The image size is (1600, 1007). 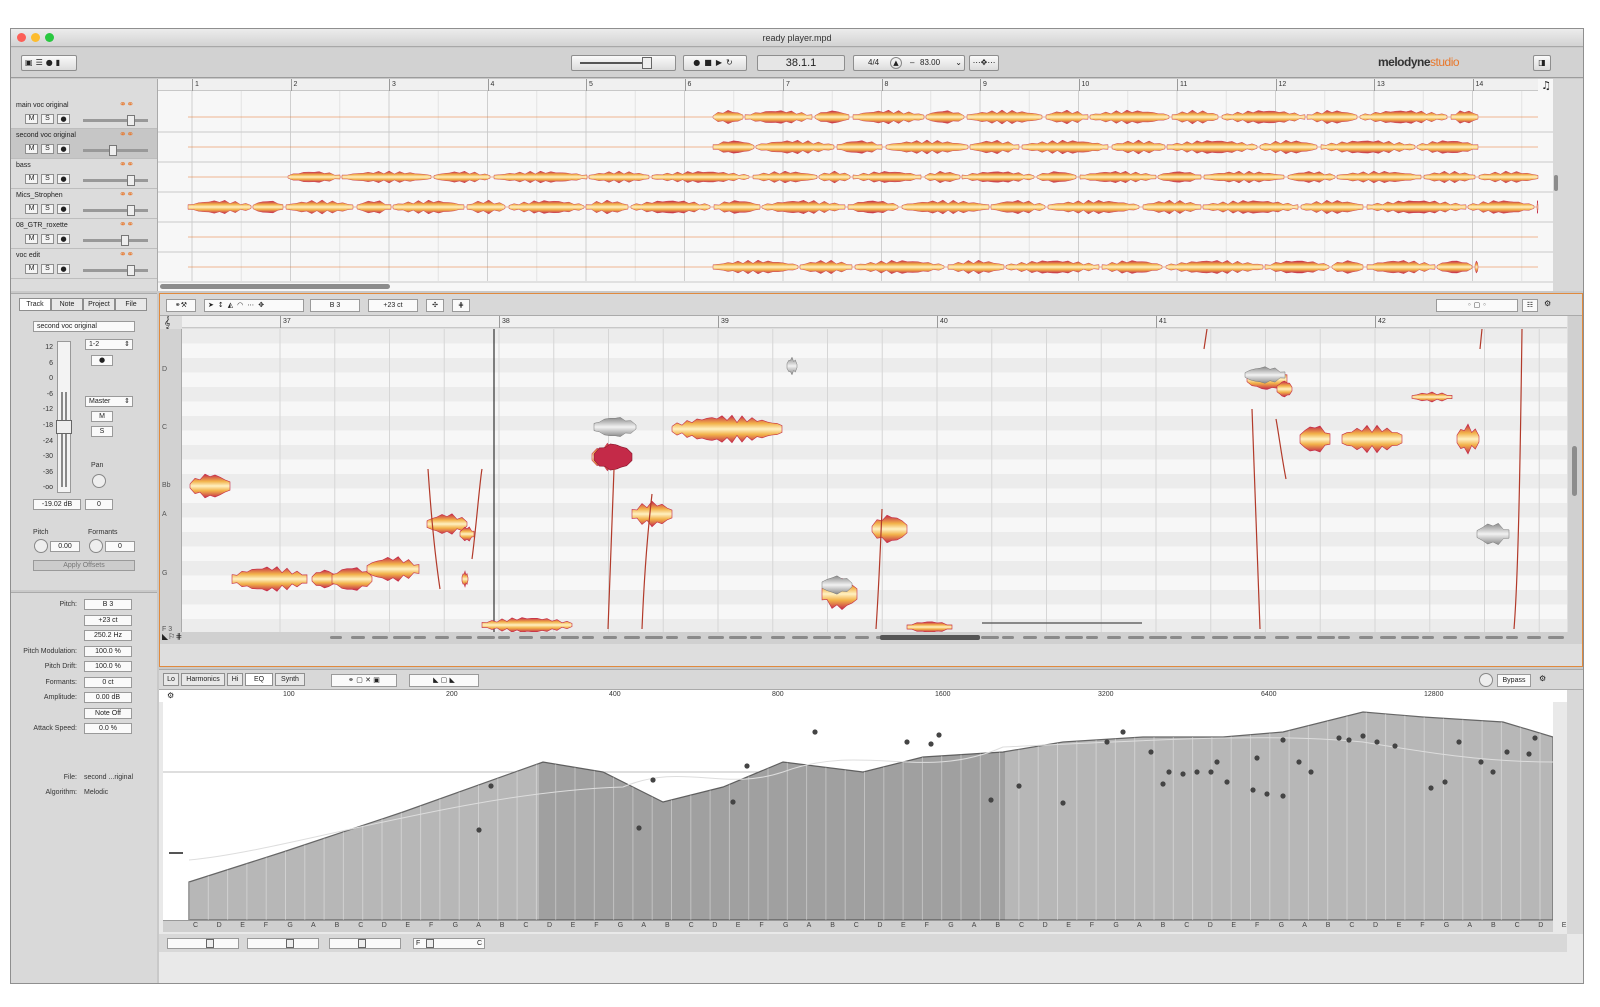 What do you see at coordinates (232, 305) in the screenshot?
I see `formant-tool-icon: ◭` at bounding box center [232, 305].